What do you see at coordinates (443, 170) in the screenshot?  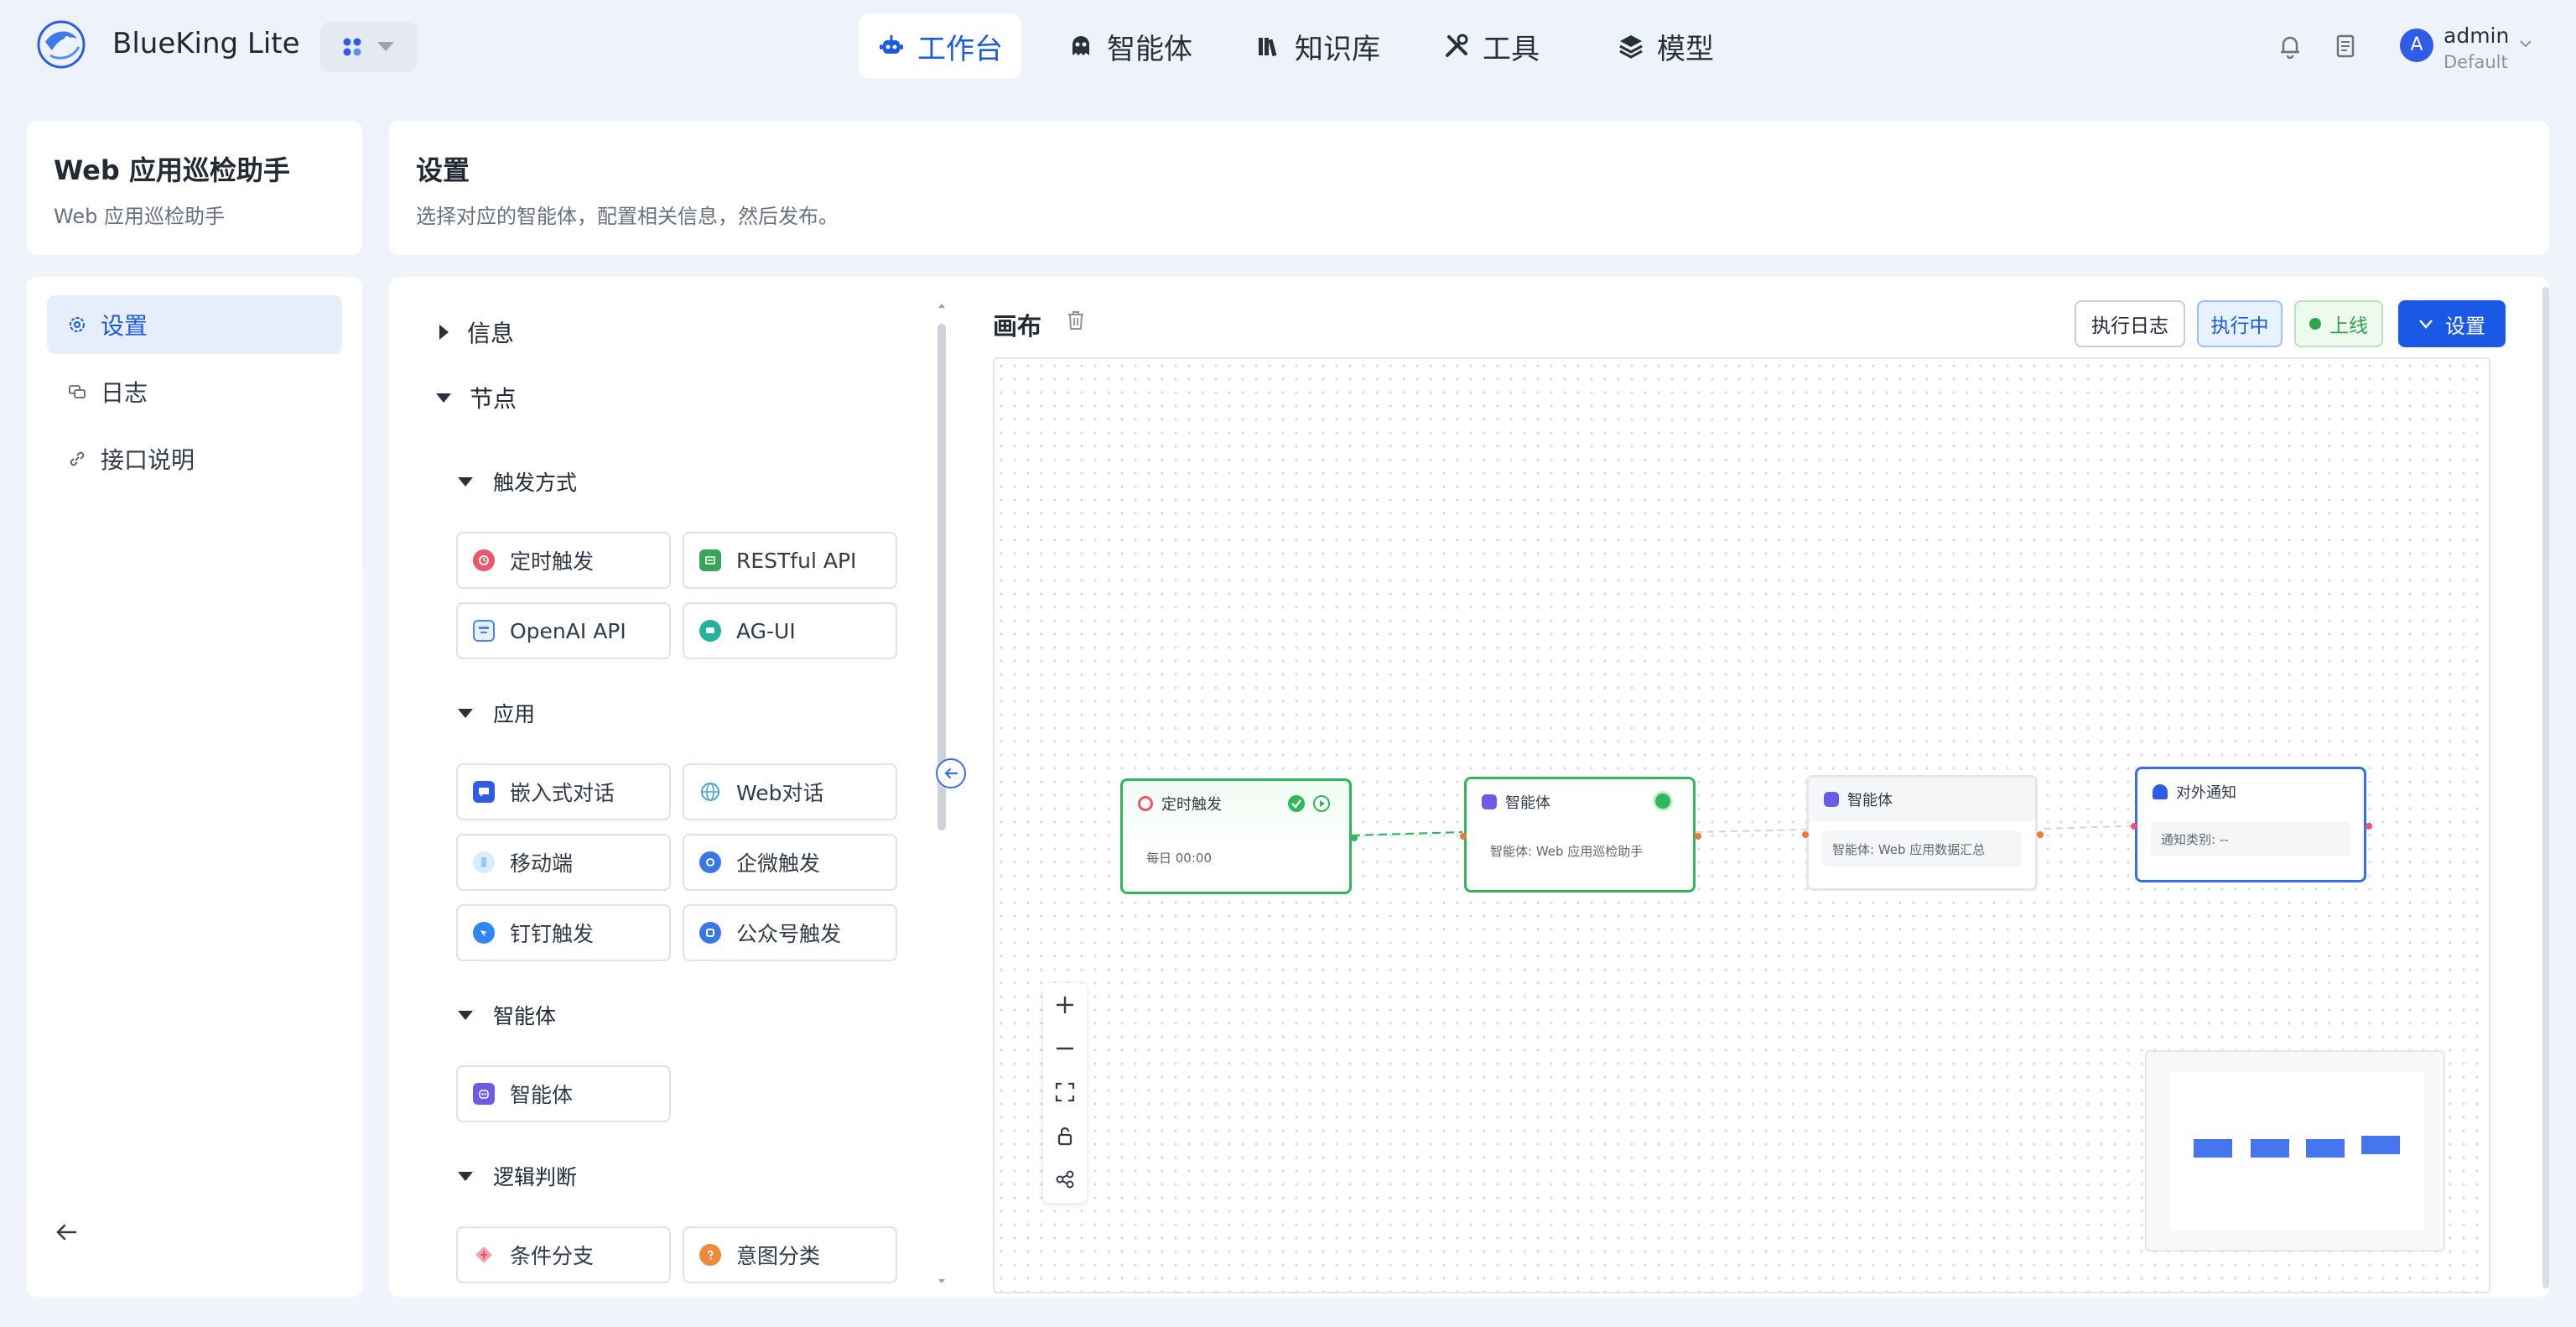 I see `page-title: 设置` at bounding box center [443, 170].